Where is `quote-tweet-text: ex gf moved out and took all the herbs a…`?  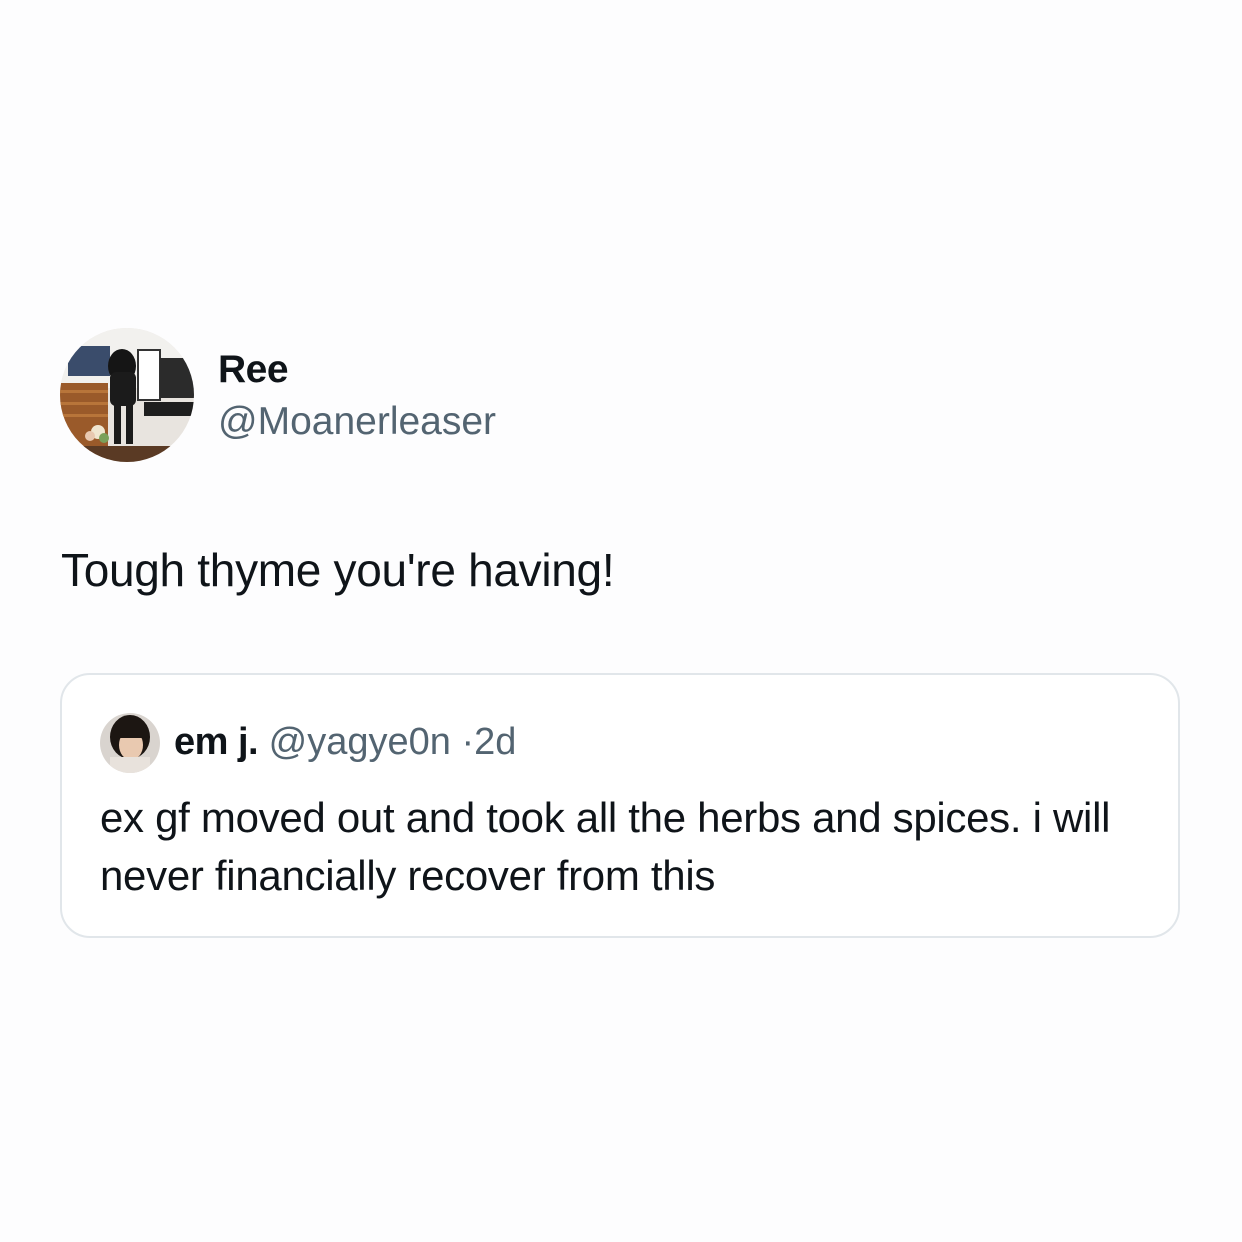 quote-tweet-text: ex gf moved out and took all the herbs a… is located at coordinates (605, 846).